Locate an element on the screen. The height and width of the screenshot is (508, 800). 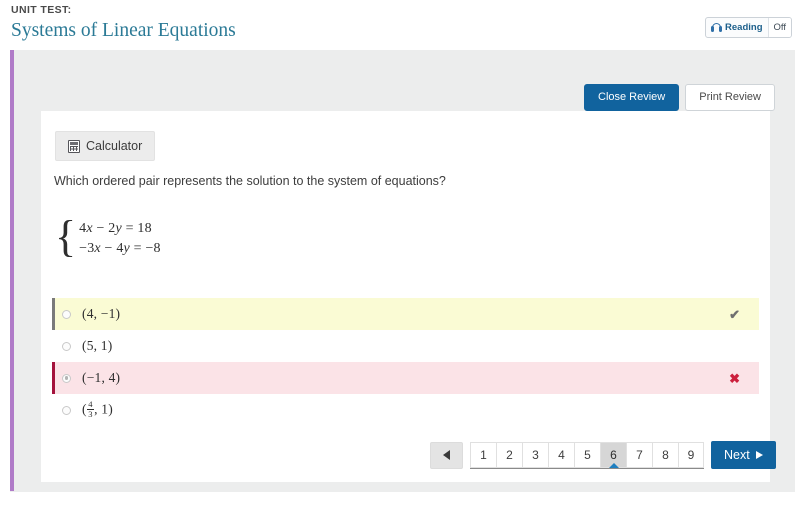
prev-page-button is located at coordinates (446, 455).